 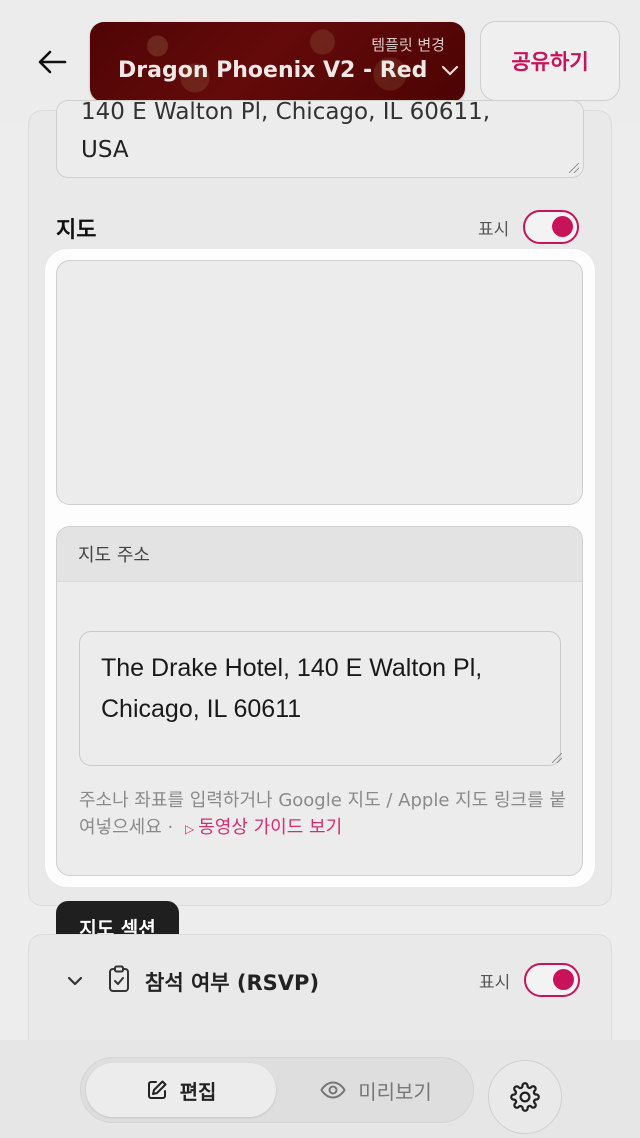 I want to click on edit-icon, so click(x=157, y=1089).